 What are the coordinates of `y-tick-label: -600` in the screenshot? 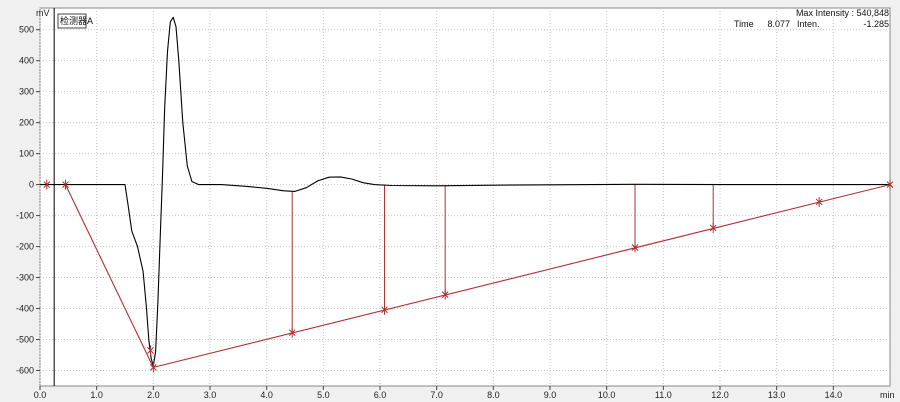 It's located at (25, 371).